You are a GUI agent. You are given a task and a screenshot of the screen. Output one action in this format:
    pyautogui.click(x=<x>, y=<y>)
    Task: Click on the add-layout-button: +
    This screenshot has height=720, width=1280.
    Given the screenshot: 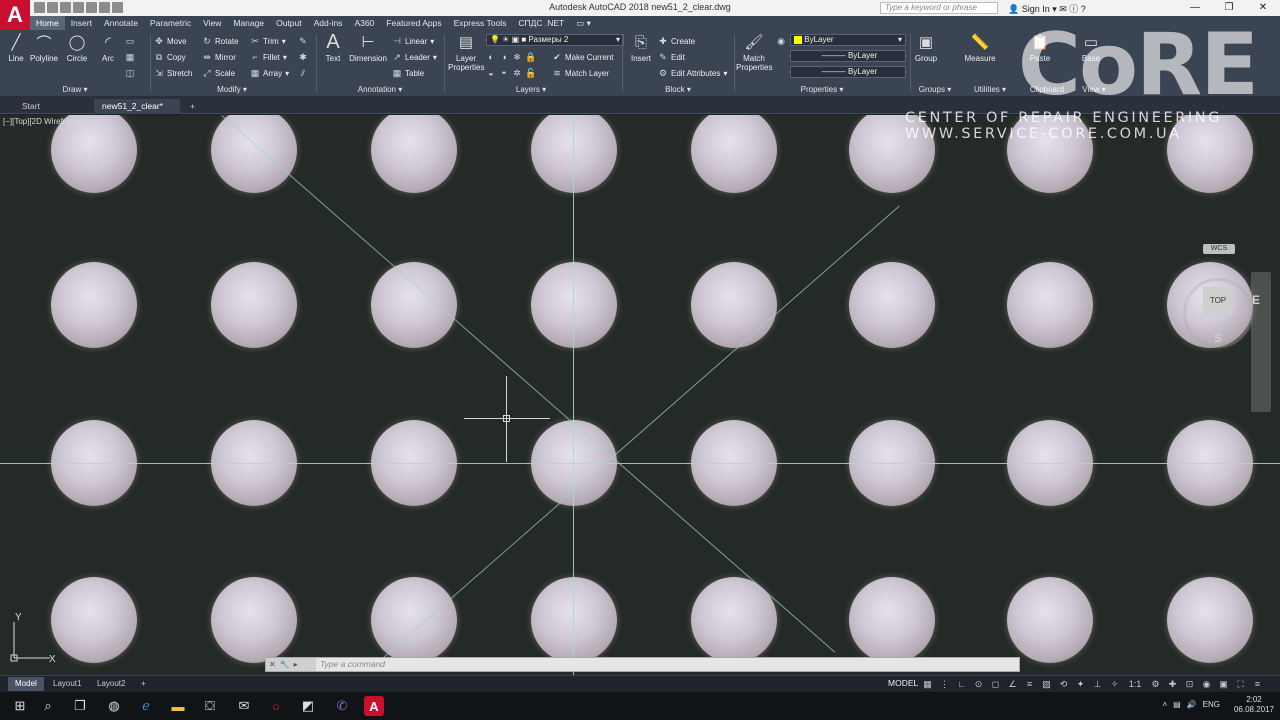 What is the action you would take?
    pyautogui.click(x=143, y=684)
    